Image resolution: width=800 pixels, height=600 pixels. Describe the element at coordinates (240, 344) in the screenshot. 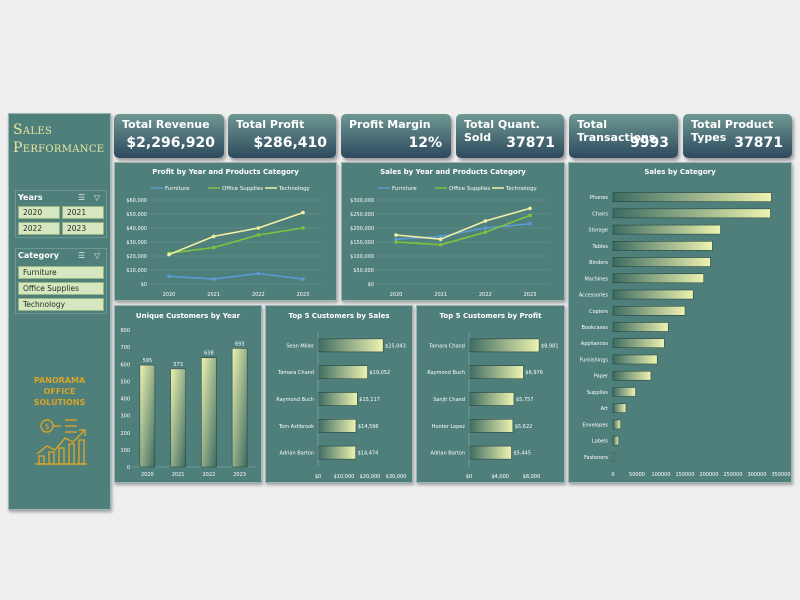

I see `data-label: 693` at that location.